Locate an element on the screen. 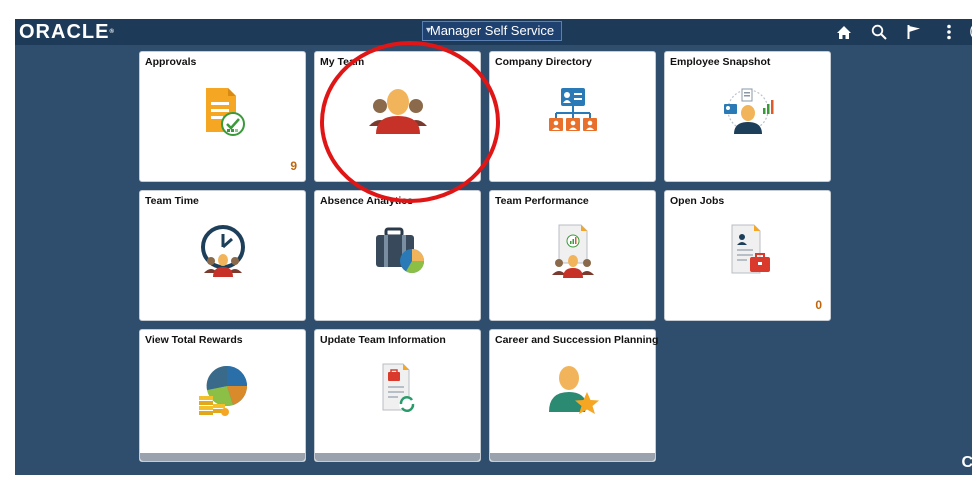 The width and height of the screenshot is (972, 494). tile-company-directory: Company Directory is located at coordinates (572, 116).